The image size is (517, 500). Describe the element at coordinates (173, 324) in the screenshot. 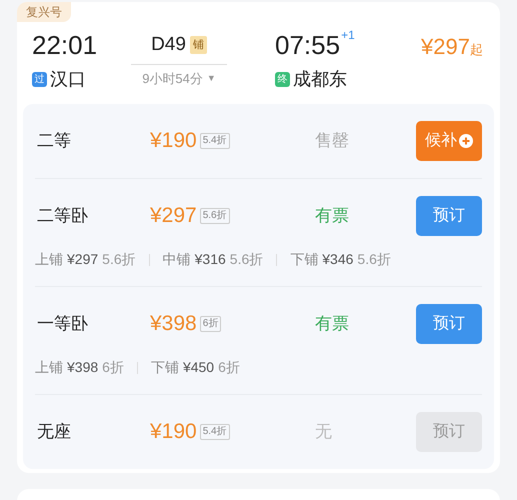

I see `seat-price: ¥398` at that location.